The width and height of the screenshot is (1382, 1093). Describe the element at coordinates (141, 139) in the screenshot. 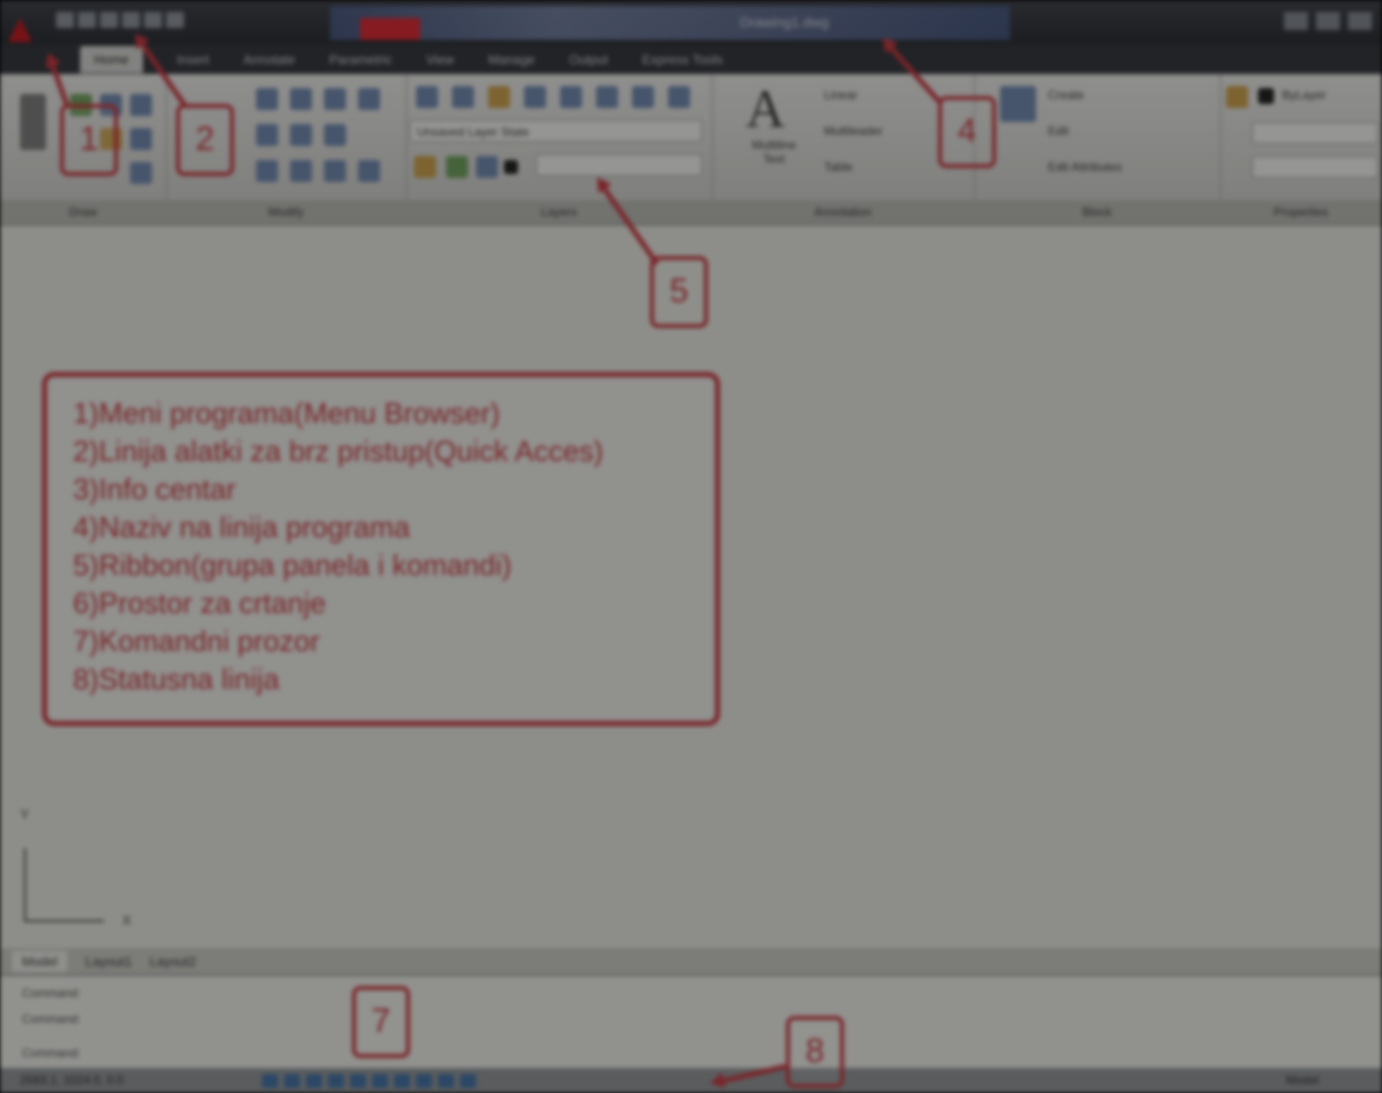

I see `hatch-icon` at that location.